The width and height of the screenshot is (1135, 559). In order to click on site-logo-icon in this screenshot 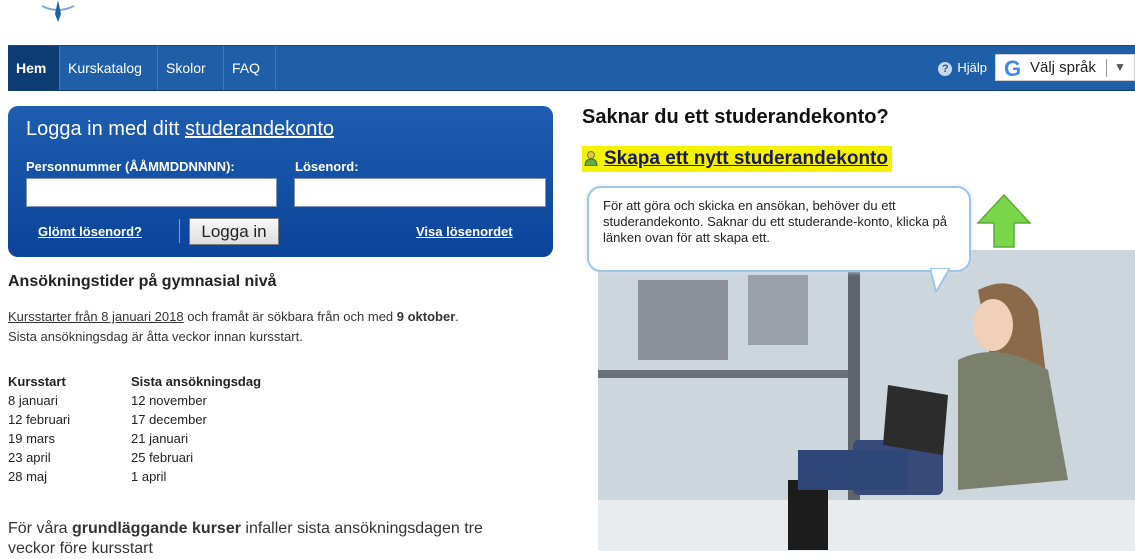, I will do `click(58, 11)`.